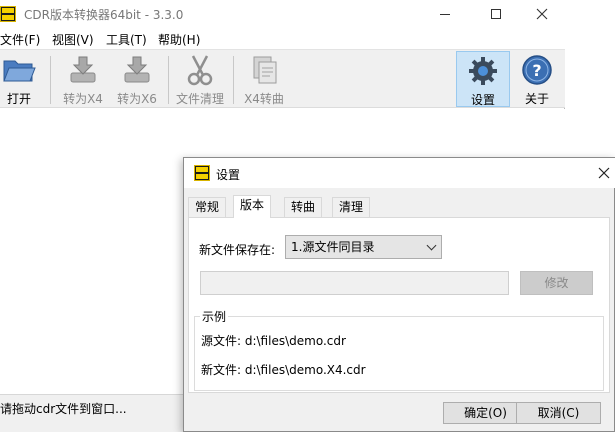 The width and height of the screenshot is (615, 432). What do you see at coordinates (126, 39) in the screenshot?
I see `menu-tools: 工具(T)` at bounding box center [126, 39].